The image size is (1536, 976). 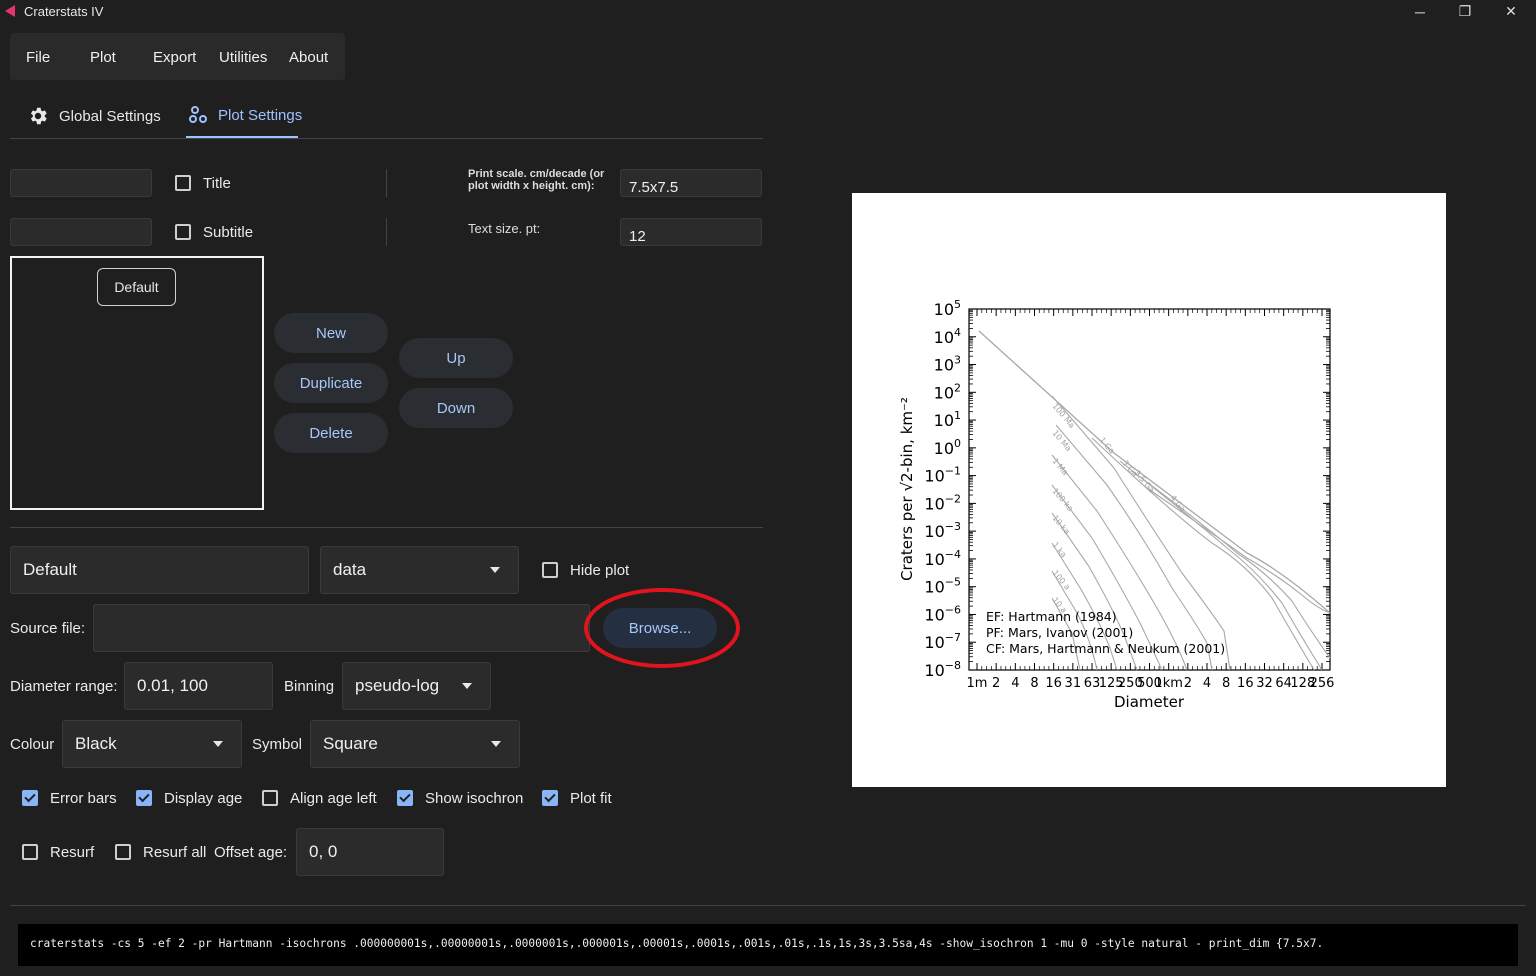 What do you see at coordinates (81, 232) in the screenshot?
I see `subtitle-input` at bounding box center [81, 232].